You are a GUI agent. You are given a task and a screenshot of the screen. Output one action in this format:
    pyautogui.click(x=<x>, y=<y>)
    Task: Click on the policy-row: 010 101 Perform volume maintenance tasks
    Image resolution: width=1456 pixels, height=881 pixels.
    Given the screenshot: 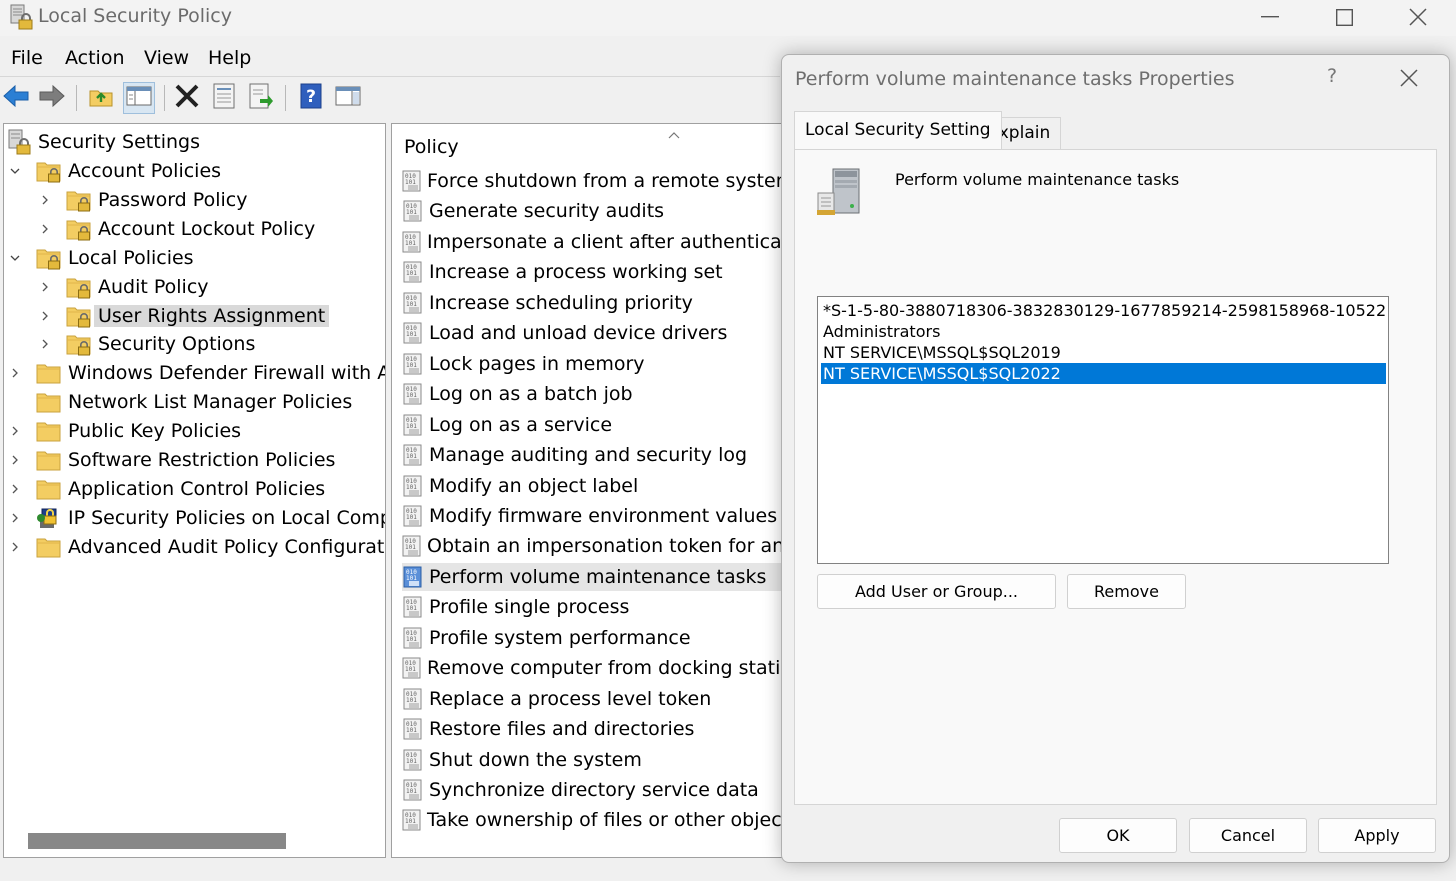 What is the action you would take?
    pyautogui.click(x=592, y=576)
    